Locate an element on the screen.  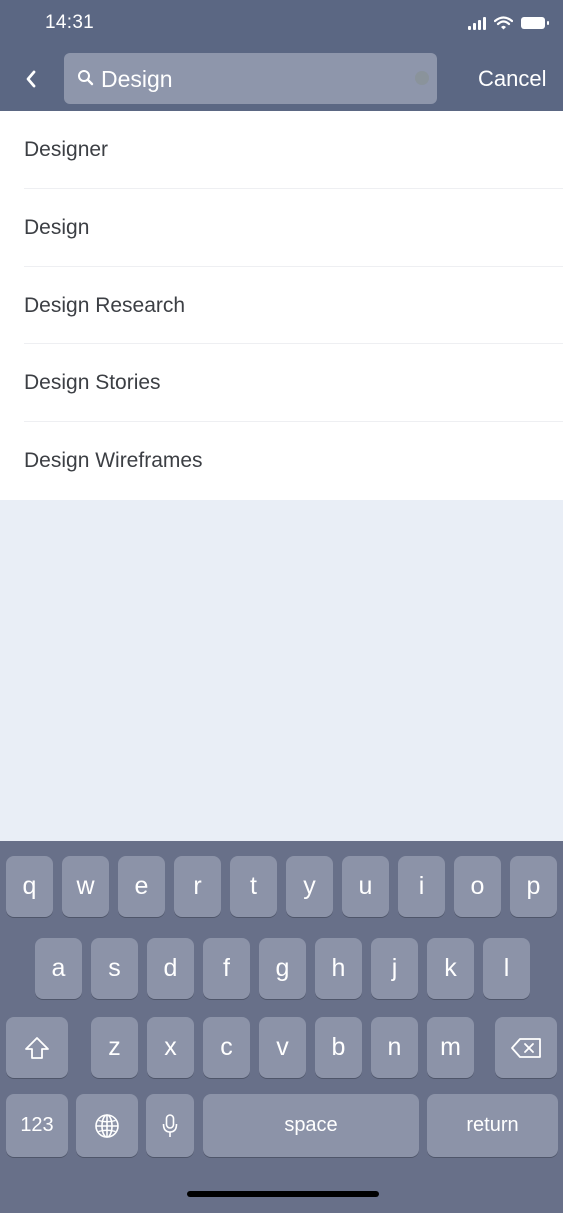
search-field is located at coordinates (250, 78).